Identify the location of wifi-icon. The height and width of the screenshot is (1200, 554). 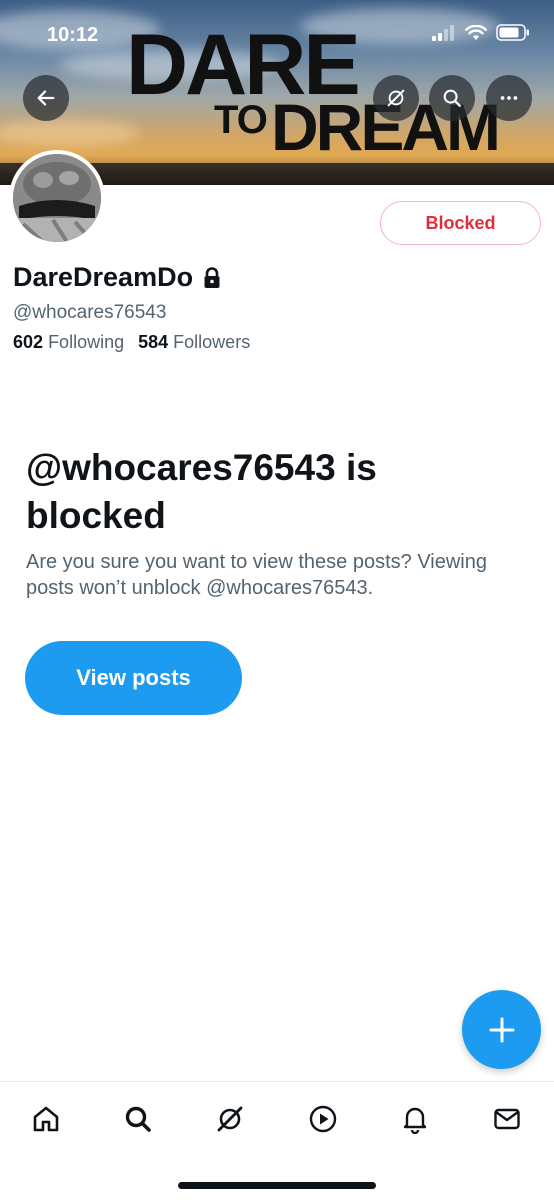
(476, 32).